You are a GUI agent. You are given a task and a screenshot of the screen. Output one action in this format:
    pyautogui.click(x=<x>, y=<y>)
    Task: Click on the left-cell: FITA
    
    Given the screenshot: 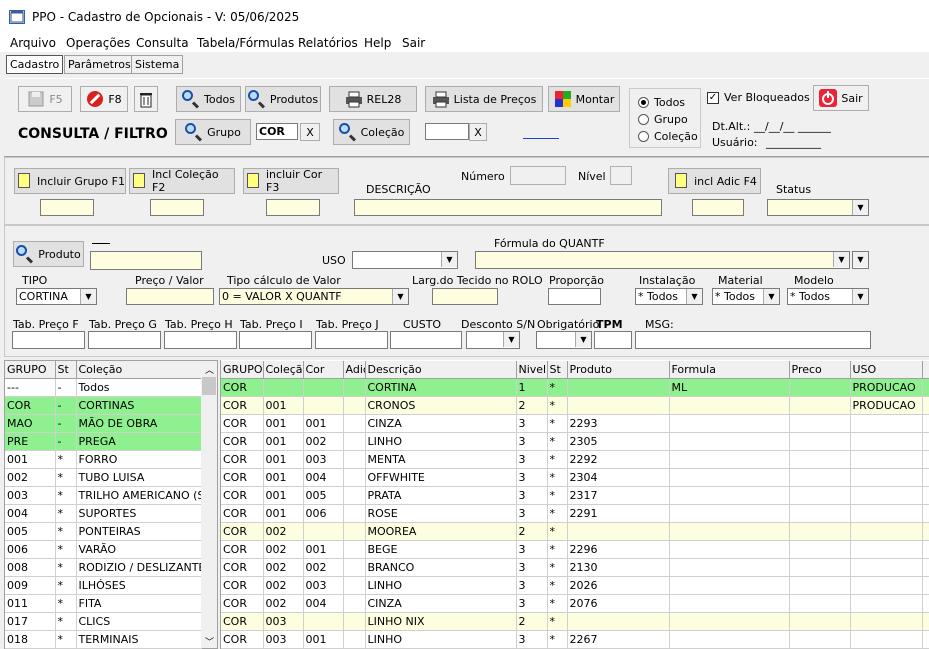 What is the action you would take?
    pyautogui.click(x=139, y=603)
    